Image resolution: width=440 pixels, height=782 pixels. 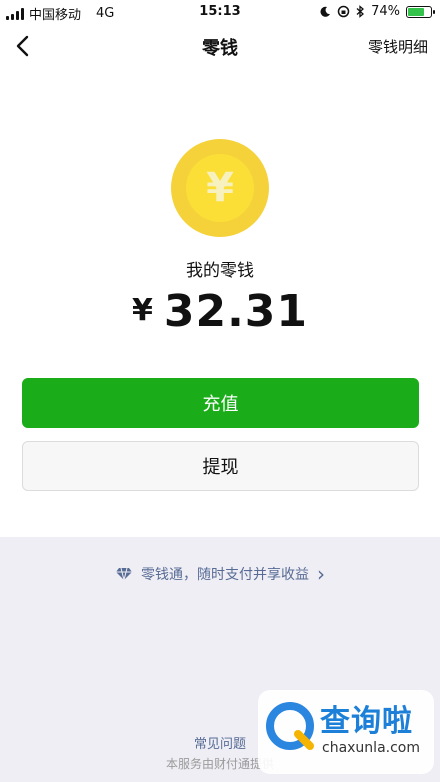 I want to click on watermark-title: 查询啦, so click(x=366, y=721).